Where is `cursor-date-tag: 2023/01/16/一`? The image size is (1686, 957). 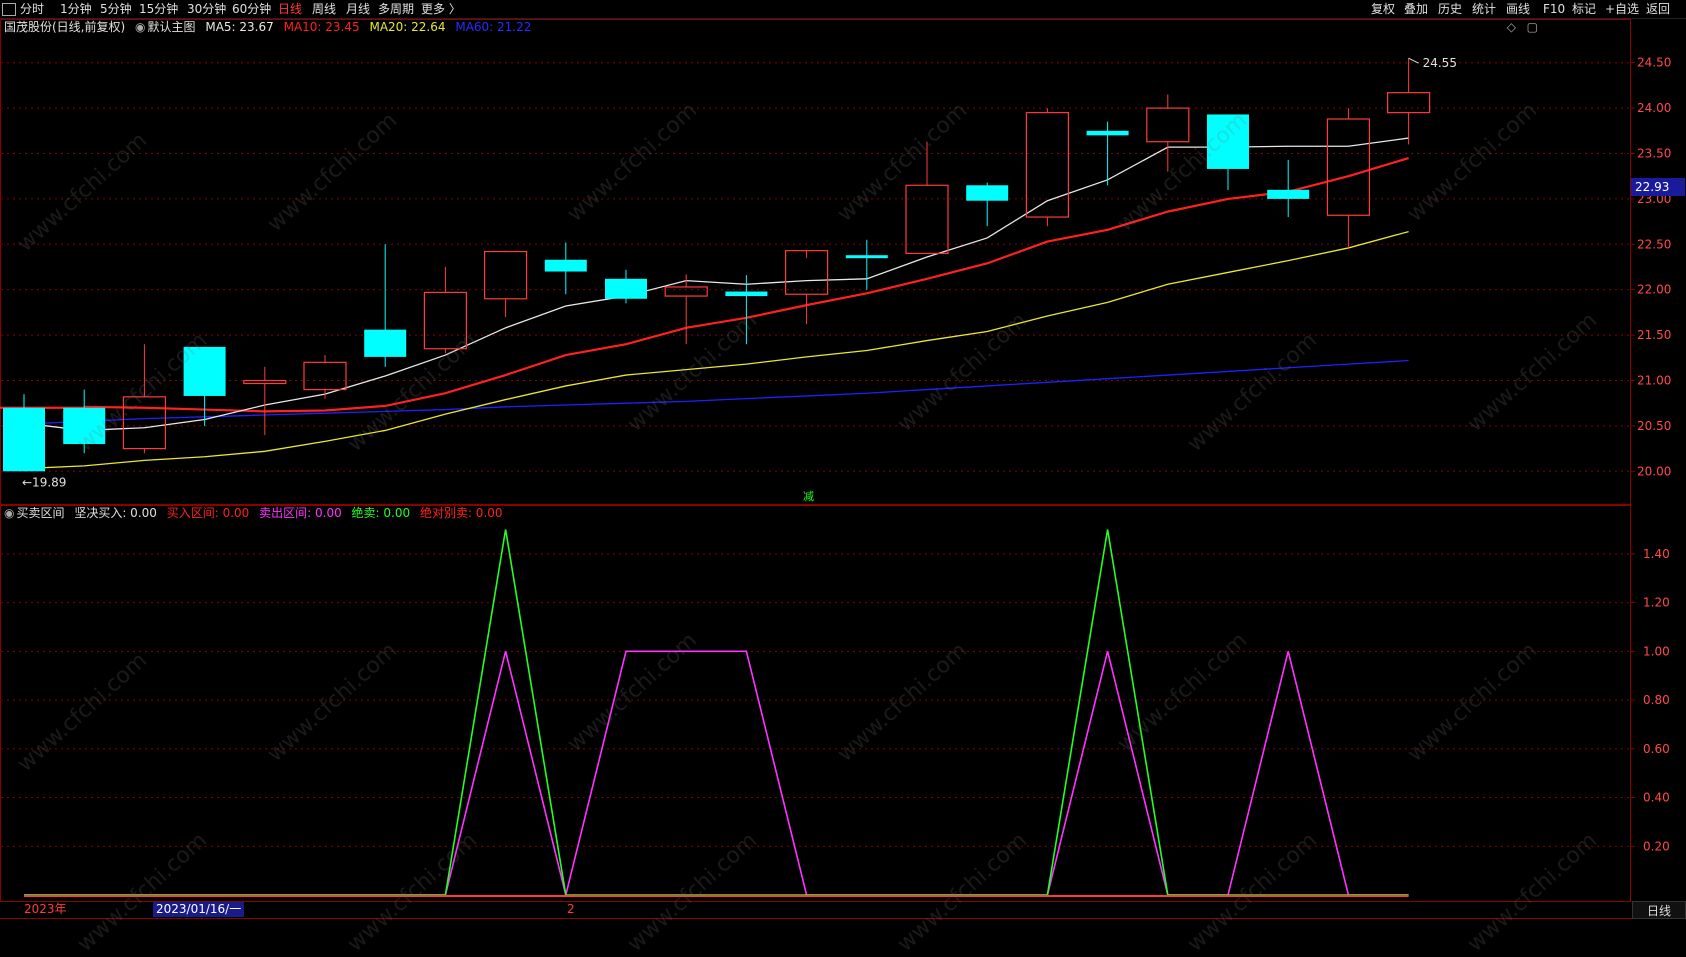
cursor-date-tag: 2023/01/16/一 is located at coordinates (199, 909).